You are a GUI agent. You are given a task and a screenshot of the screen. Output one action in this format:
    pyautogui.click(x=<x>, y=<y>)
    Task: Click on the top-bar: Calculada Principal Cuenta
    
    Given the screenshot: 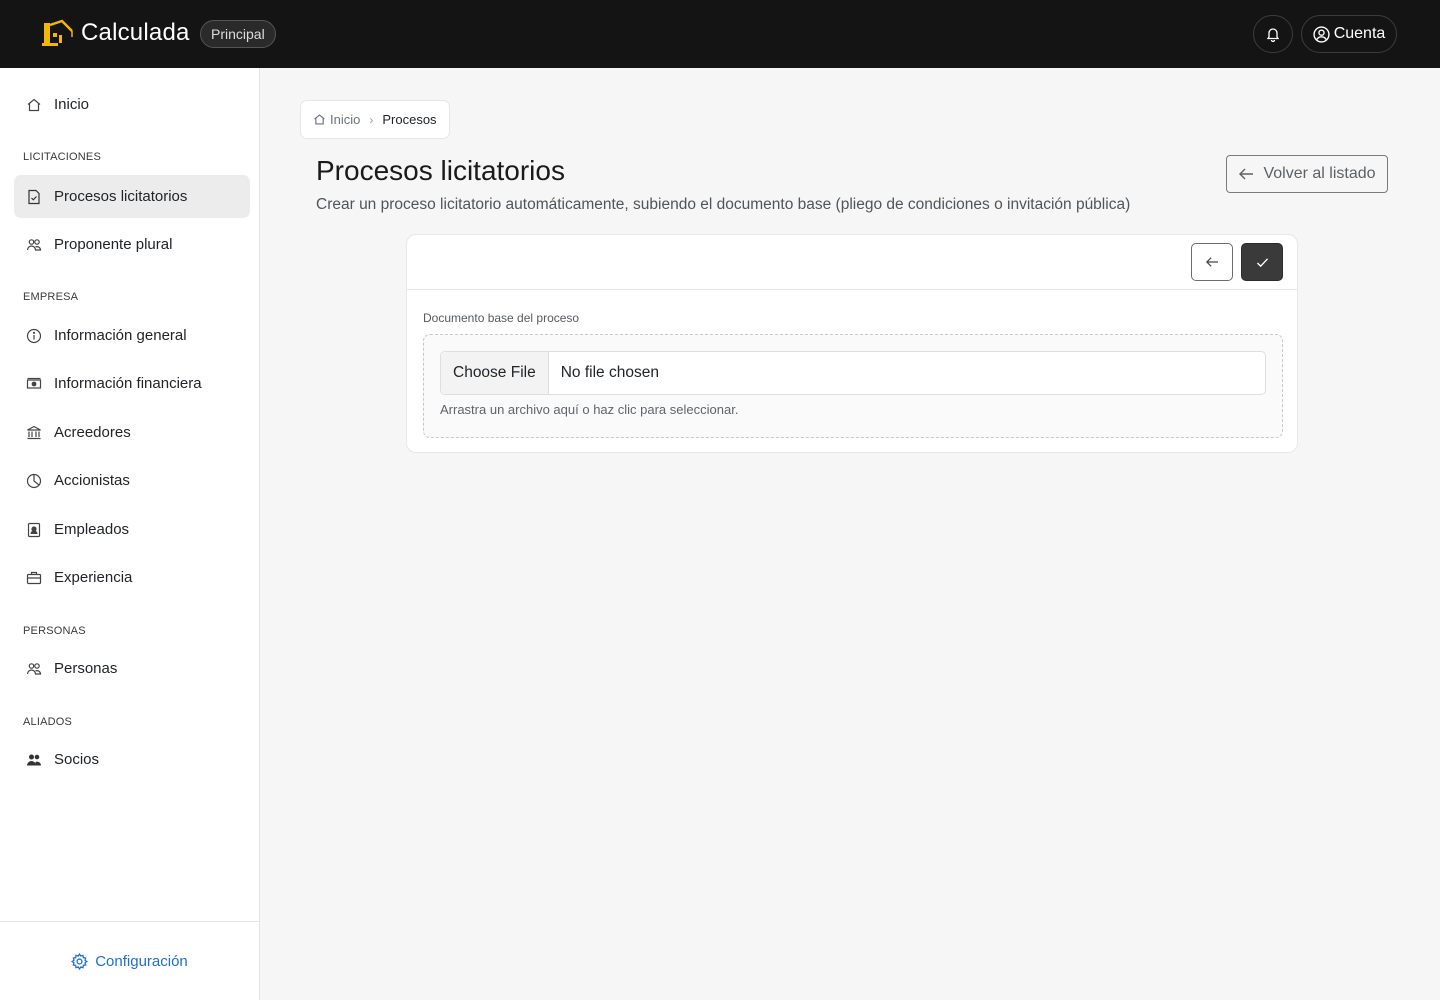 What is the action you would take?
    pyautogui.click(x=720, y=34)
    